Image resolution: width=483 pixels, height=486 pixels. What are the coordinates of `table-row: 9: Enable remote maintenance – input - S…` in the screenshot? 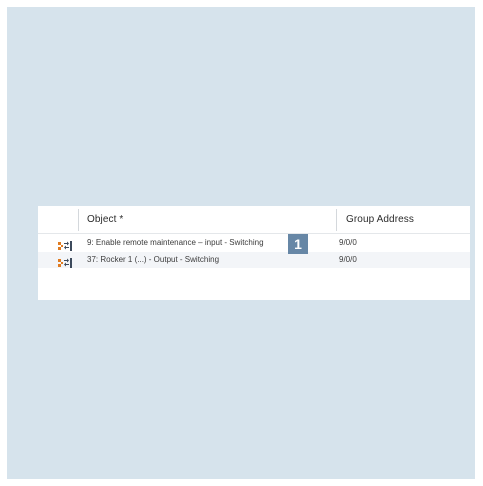 It's located at (254, 243).